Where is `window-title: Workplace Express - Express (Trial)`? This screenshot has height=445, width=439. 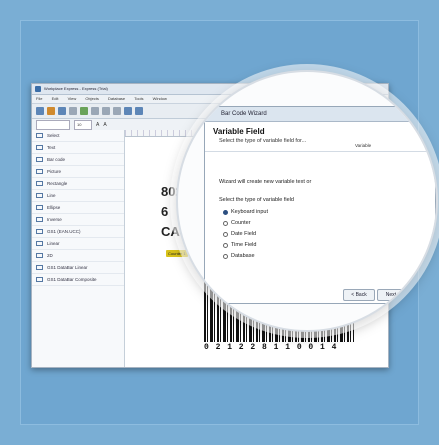 window-title: Workplace Express - Express (Trial) is located at coordinates (76, 88).